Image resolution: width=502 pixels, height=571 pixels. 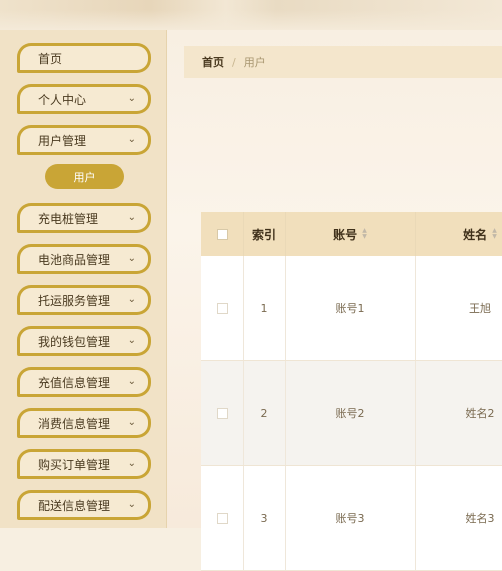 I want to click on column-header-label: 姓名, so click(x=475, y=234).